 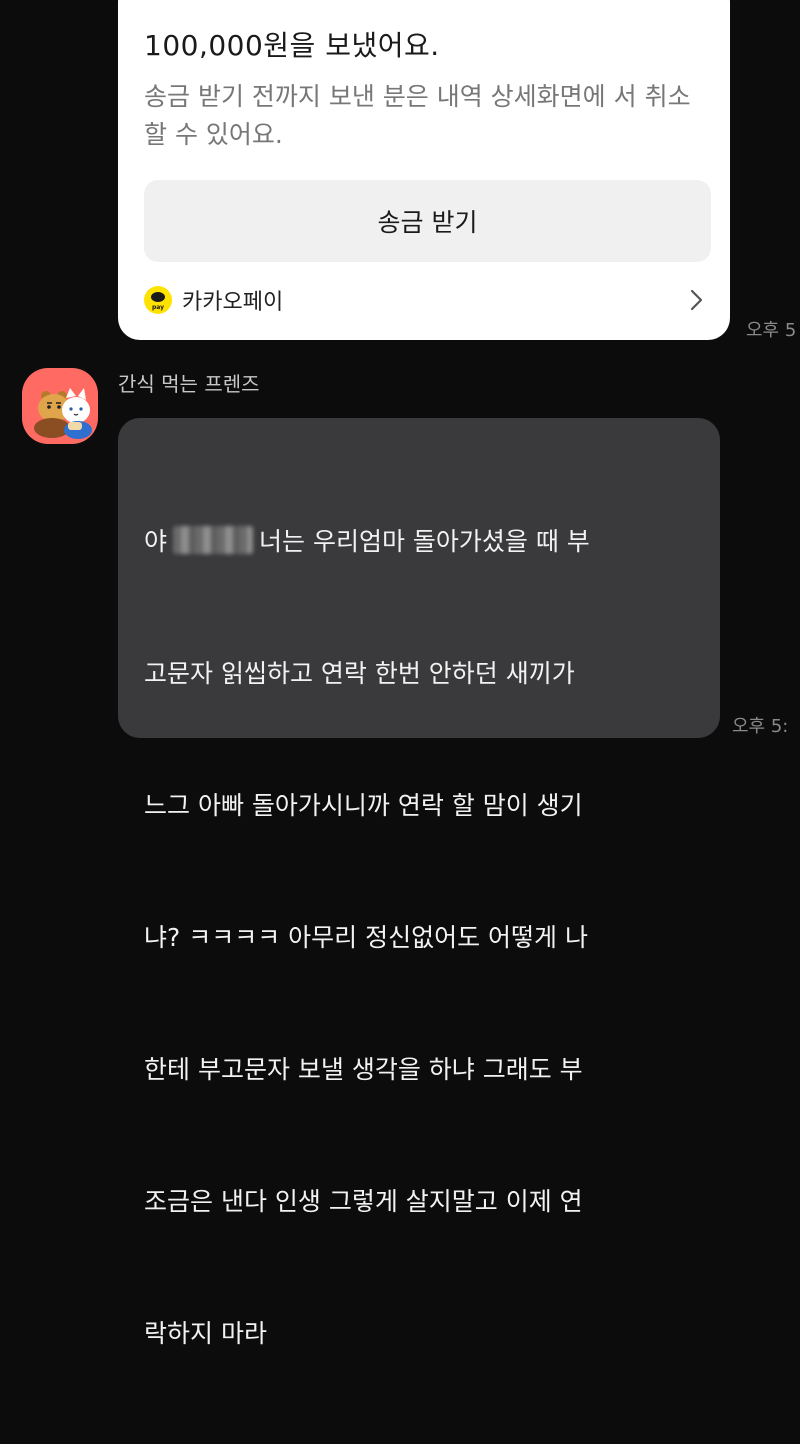 I want to click on message-word: 야, so click(x=156, y=541).